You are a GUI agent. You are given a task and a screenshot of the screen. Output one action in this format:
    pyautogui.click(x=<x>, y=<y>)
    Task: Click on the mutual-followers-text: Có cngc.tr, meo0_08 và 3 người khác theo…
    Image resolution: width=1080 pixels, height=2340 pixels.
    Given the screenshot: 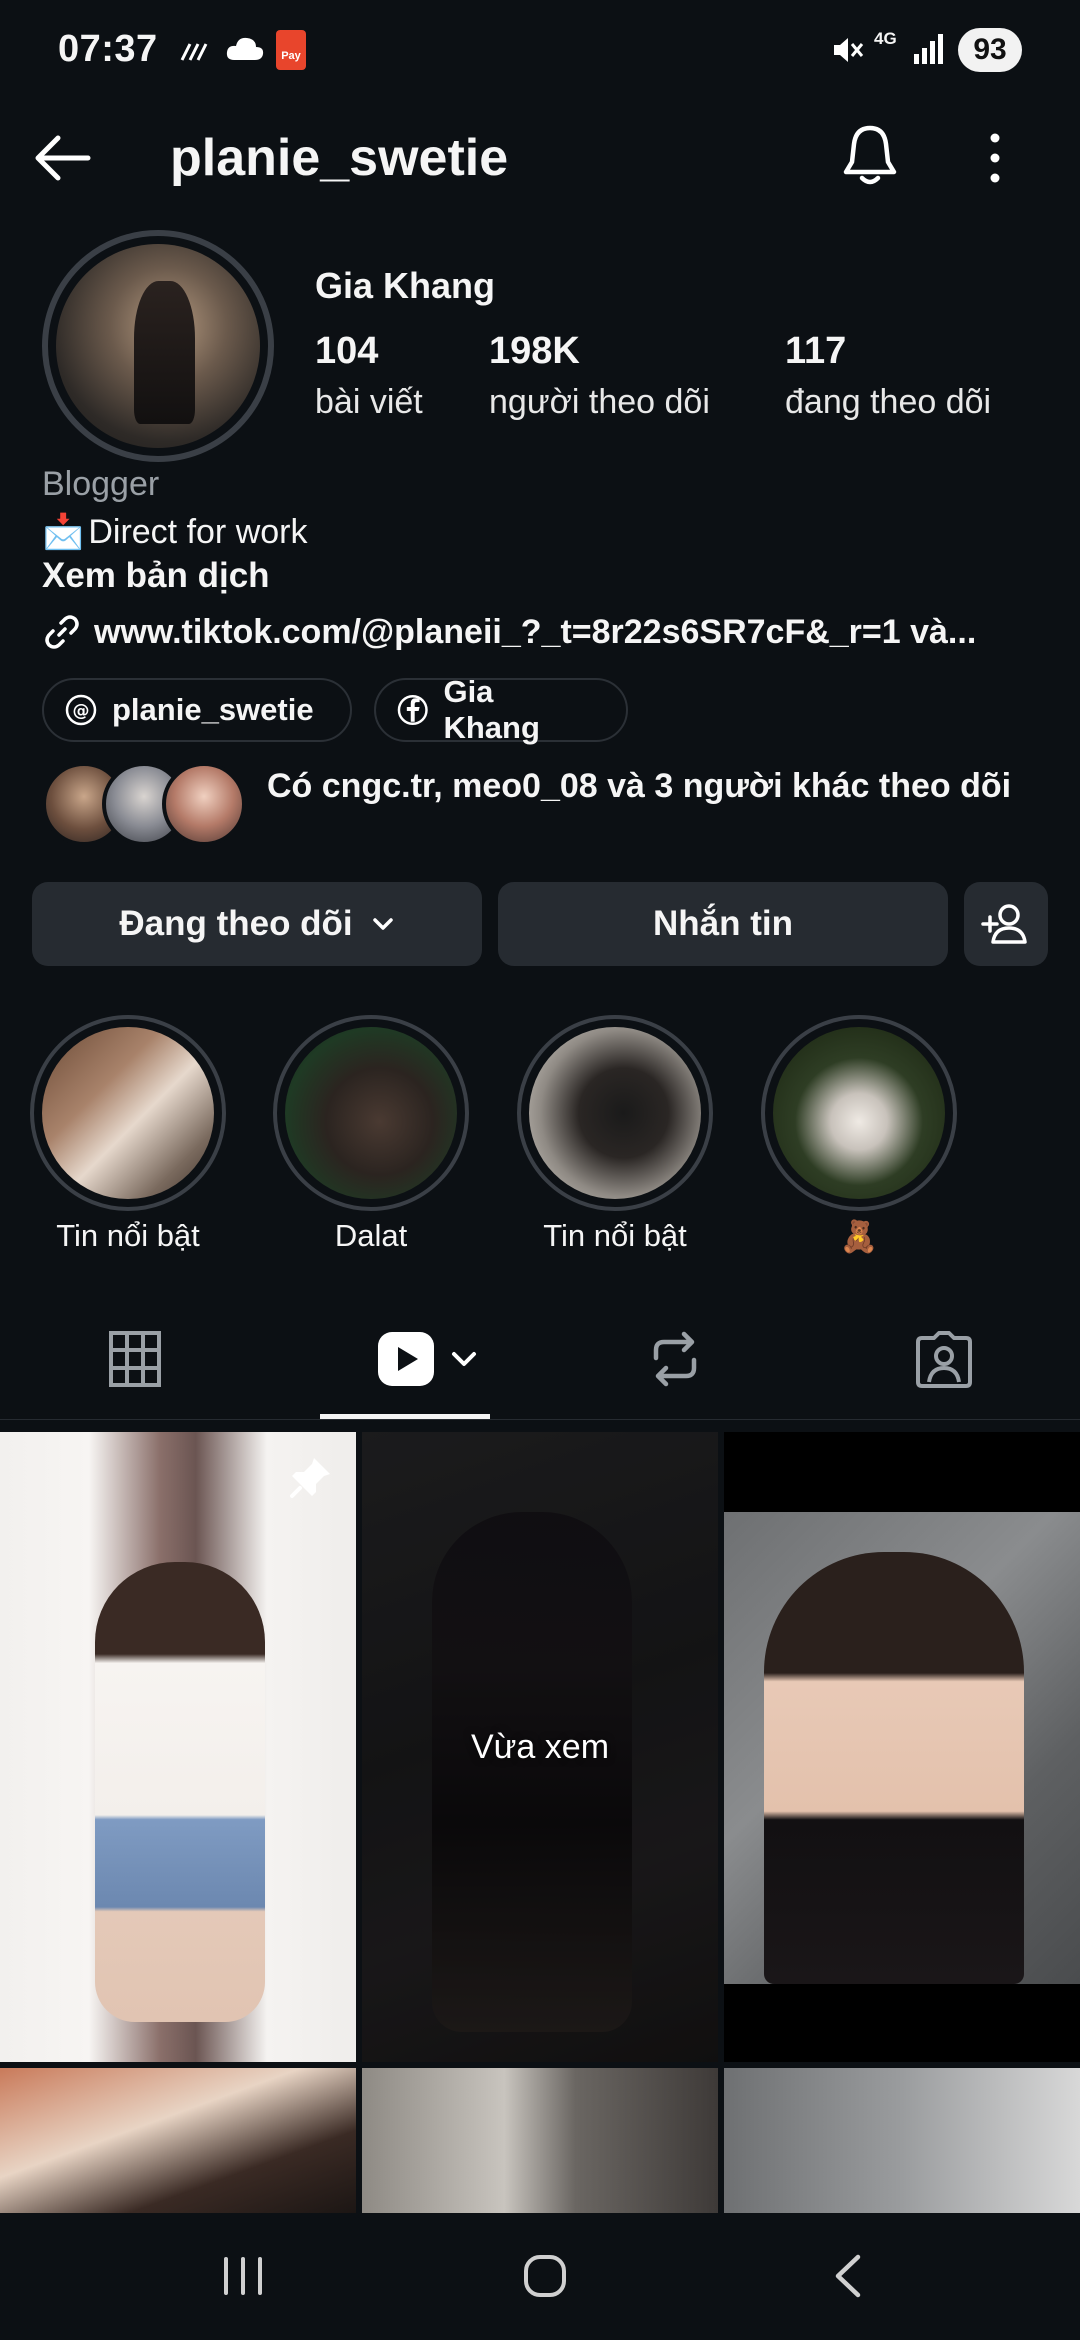 What is the action you would take?
    pyautogui.click(x=657, y=786)
    